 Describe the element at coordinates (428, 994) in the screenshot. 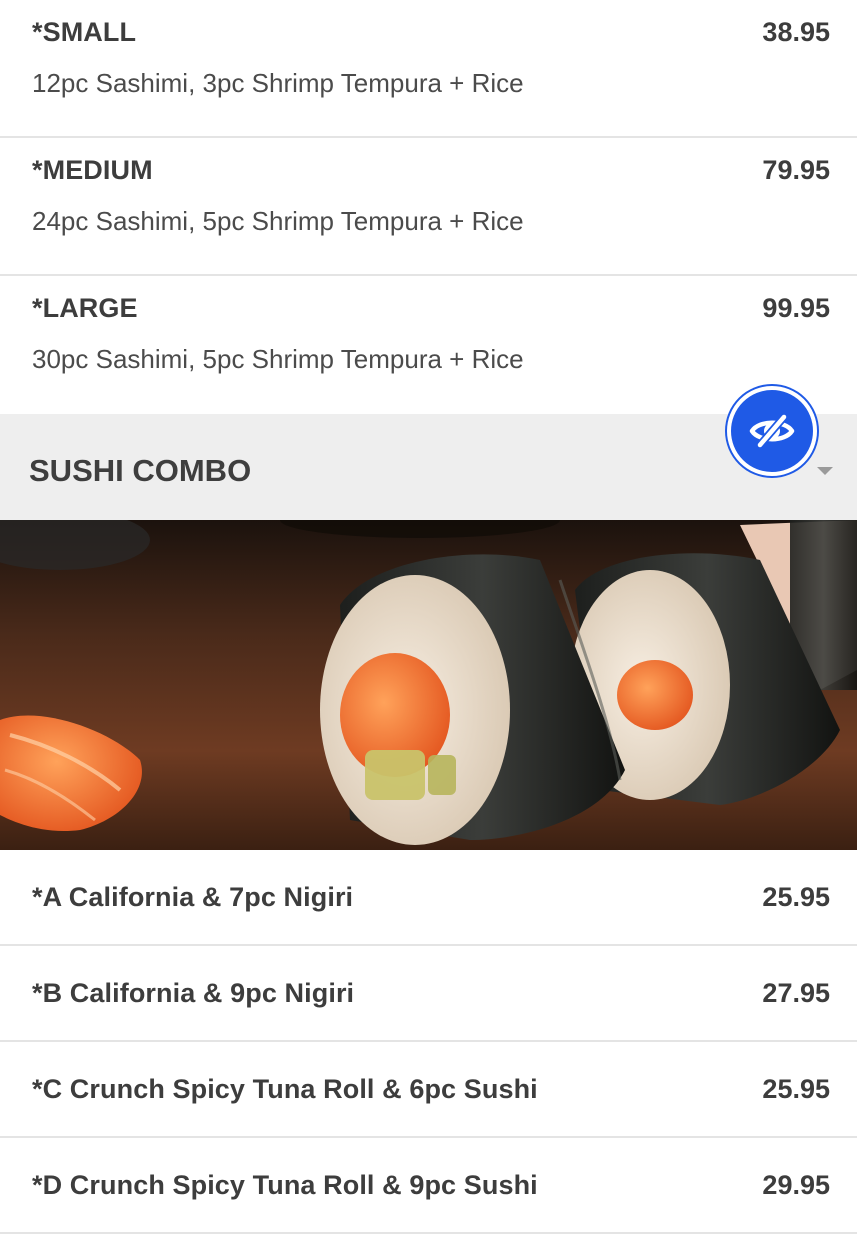

I see `menu-item-combo-b: *B California & 9pc Nigiri 27.95` at that location.